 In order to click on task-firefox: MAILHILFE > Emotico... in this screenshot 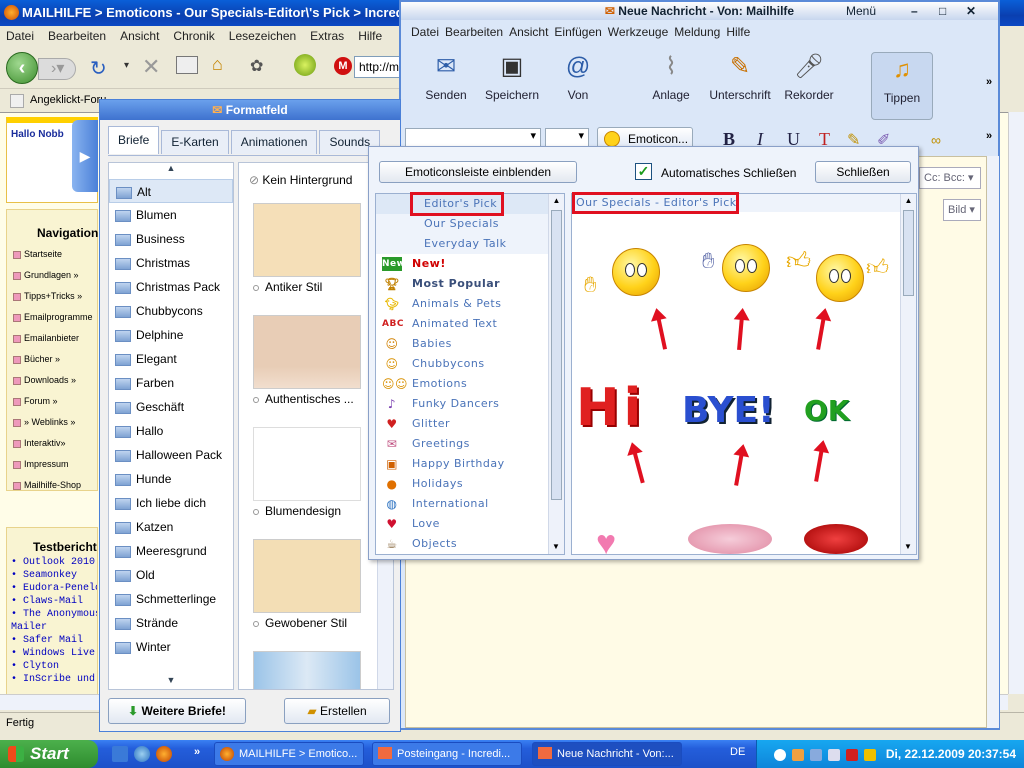, I will do `click(289, 754)`.